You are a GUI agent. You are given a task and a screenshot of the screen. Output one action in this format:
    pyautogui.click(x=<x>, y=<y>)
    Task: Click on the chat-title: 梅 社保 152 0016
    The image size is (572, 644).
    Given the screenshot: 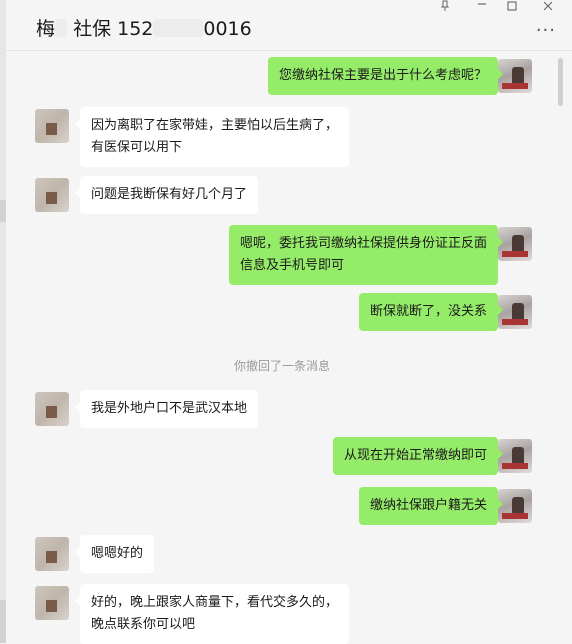 What is the action you would take?
    pyautogui.click(x=144, y=27)
    